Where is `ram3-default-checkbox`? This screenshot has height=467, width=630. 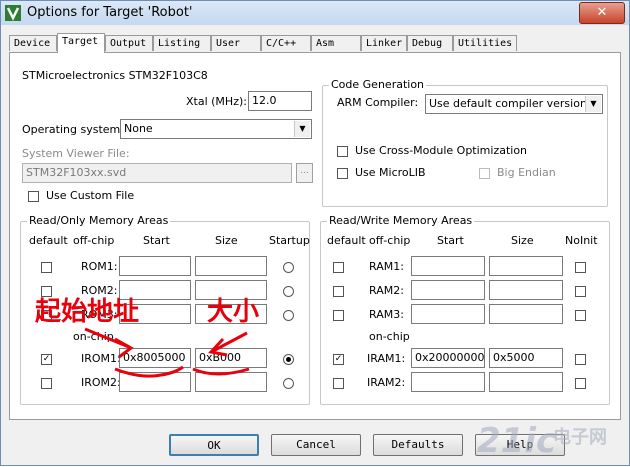
ram3-default-checkbox is located at coordinates (338, 315).